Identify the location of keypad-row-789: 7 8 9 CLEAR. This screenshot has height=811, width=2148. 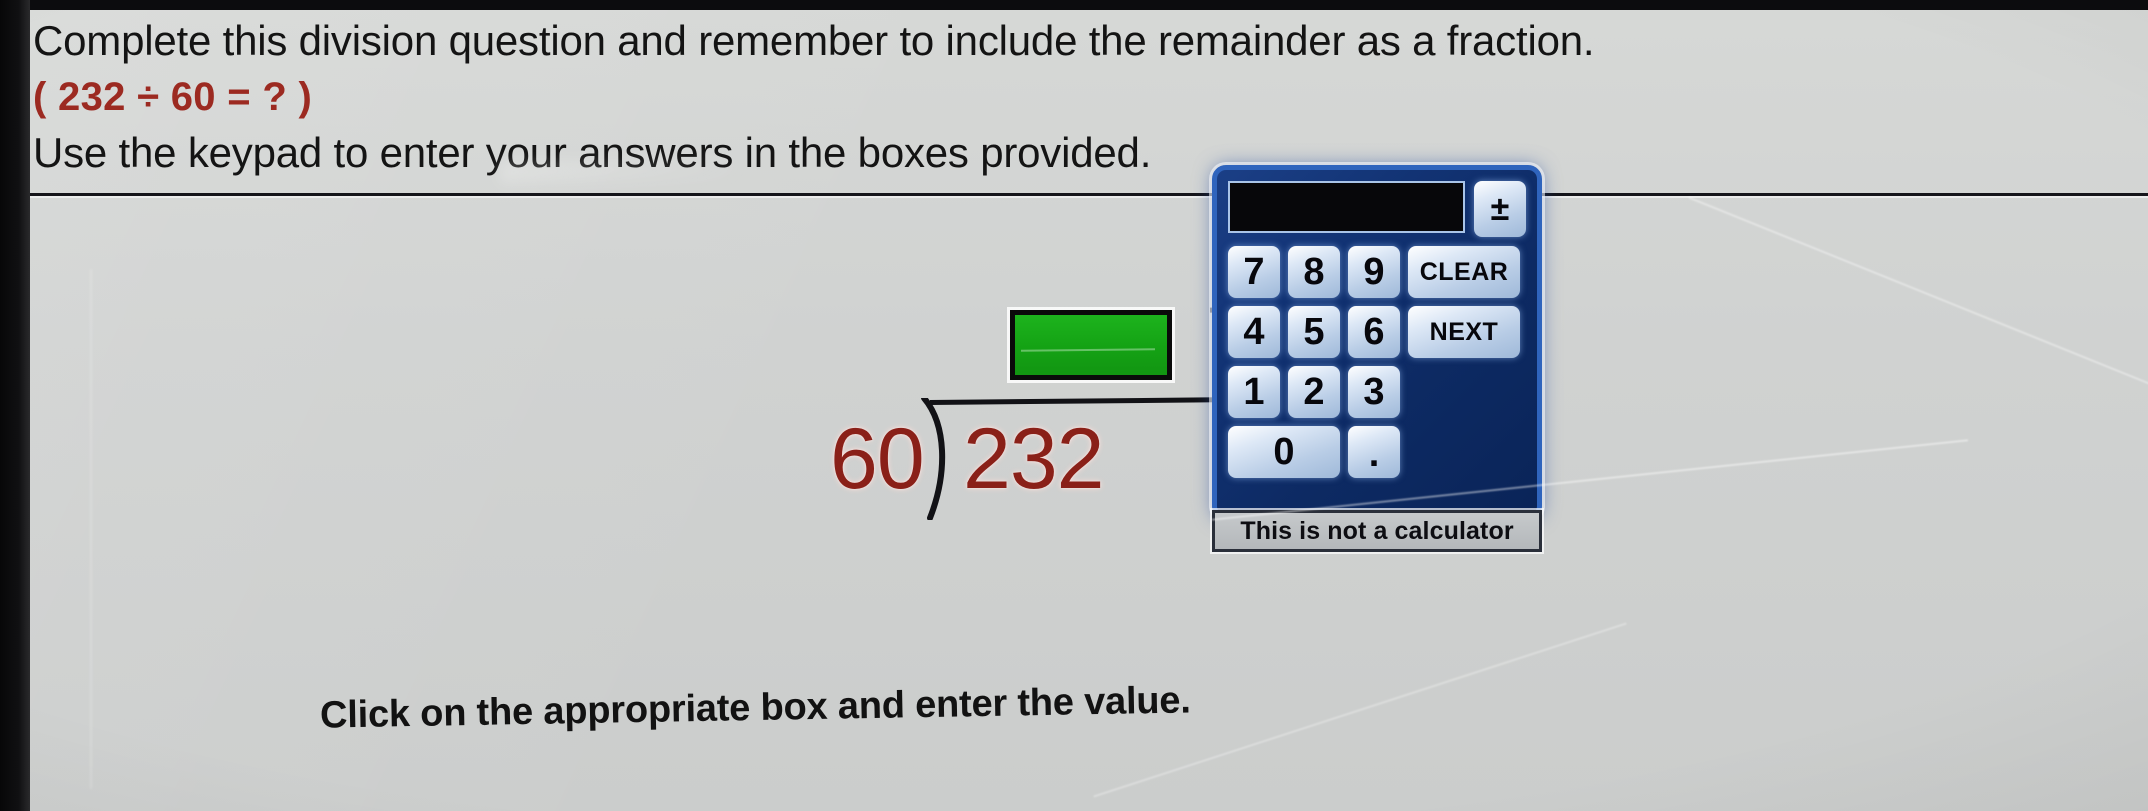
(1377, 272).